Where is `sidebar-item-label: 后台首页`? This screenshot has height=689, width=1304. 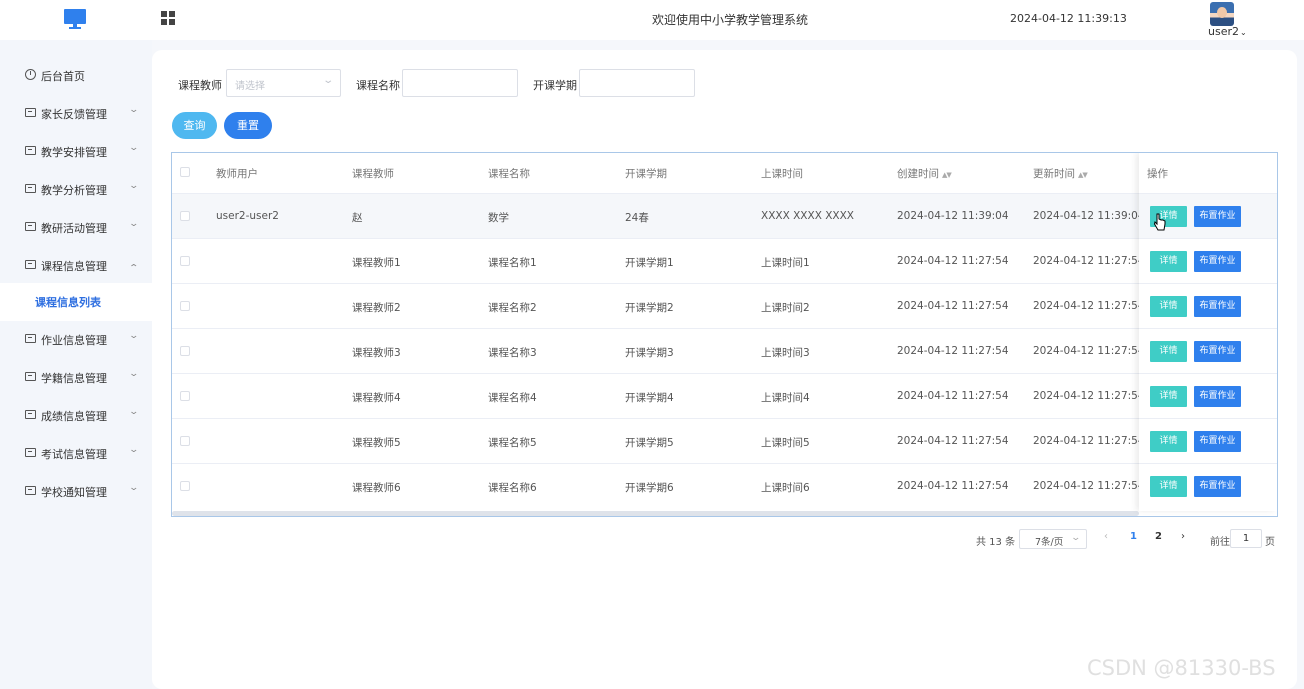
sidebar-item-label: 后台首页 is located at coordinates (63, 76).